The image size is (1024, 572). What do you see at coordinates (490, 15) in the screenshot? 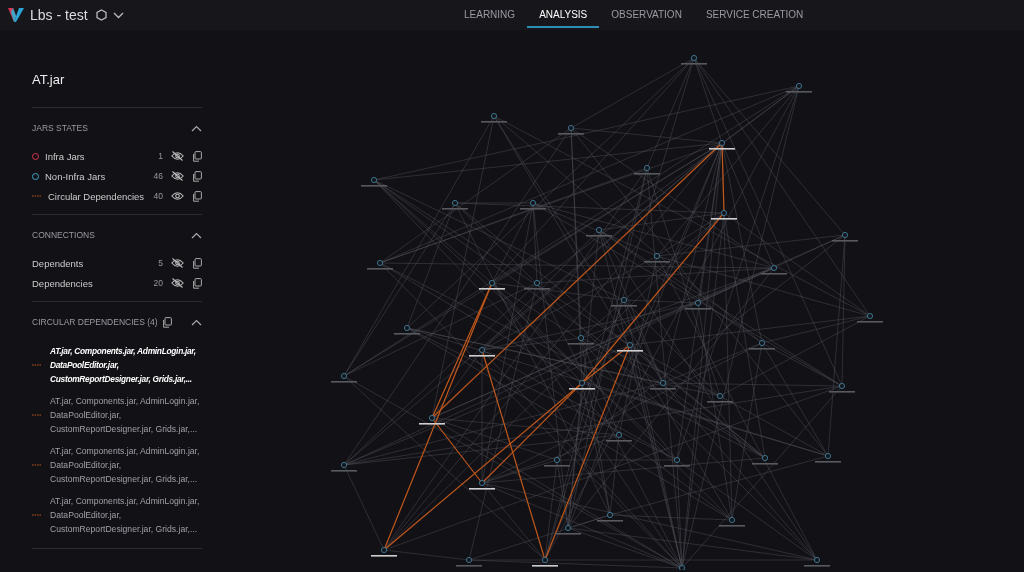
I see `nav-tab: LEARNING` at bounding box center [490, 15].